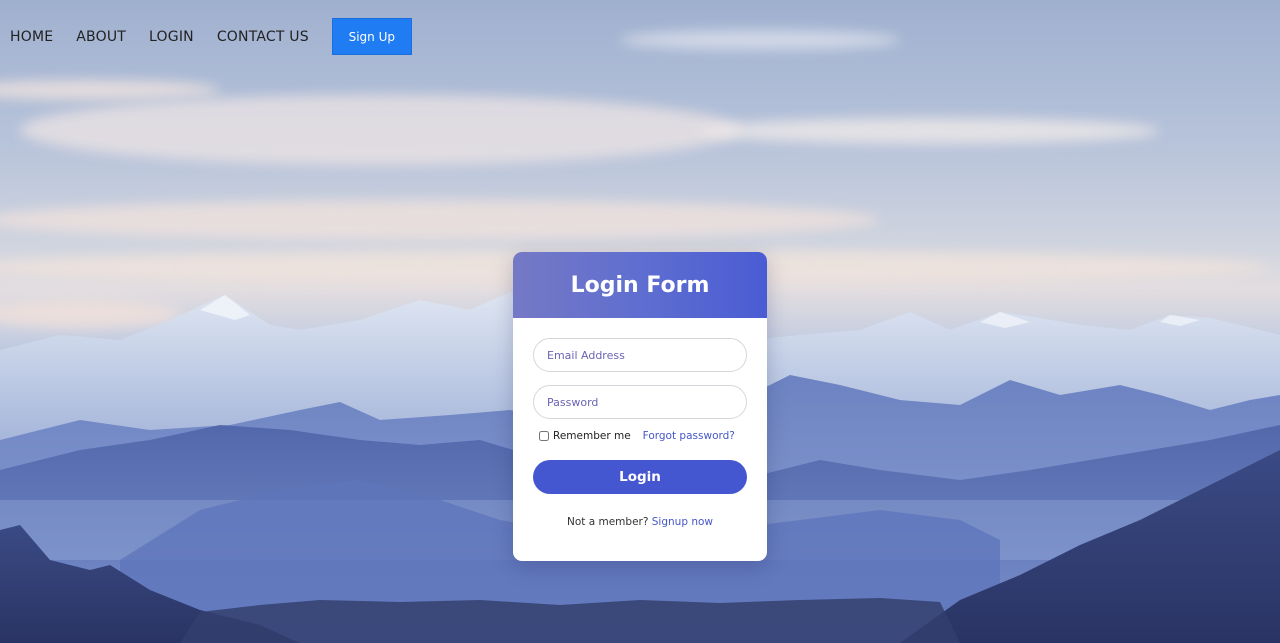  I want to click on nav-link-contact-us: CONTACT US, so click(263, 37).